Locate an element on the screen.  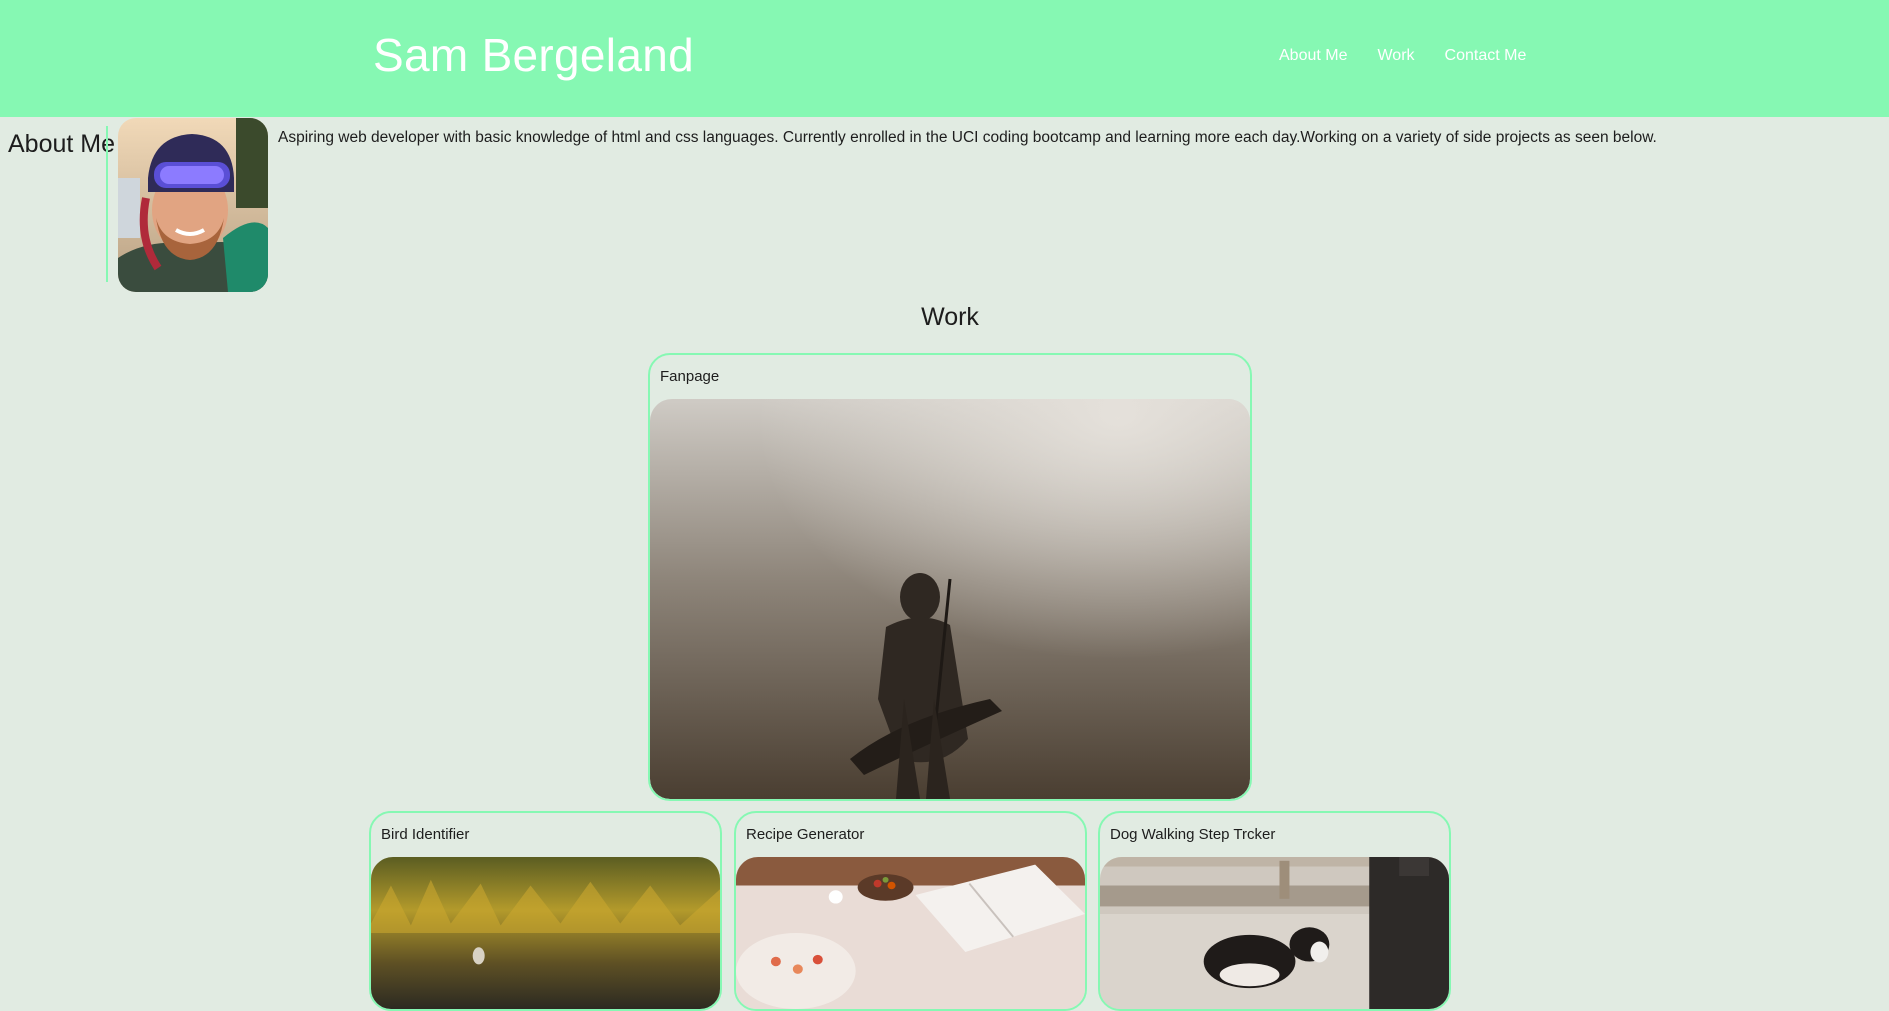
nav-link-about: About Me is located at coordinates (1313, 56).